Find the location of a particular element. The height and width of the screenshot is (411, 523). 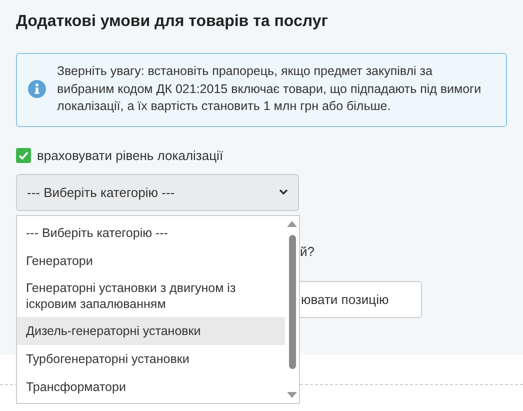

chevron-down-icon is located at coordinates (283, 192).